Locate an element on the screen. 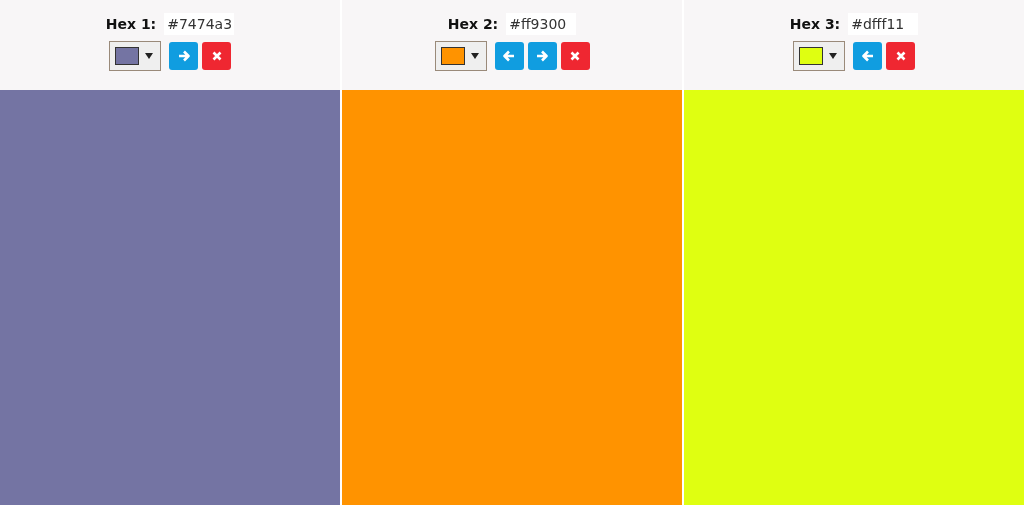  hex-field: #ff9300 is located at coordinates (541, 24).